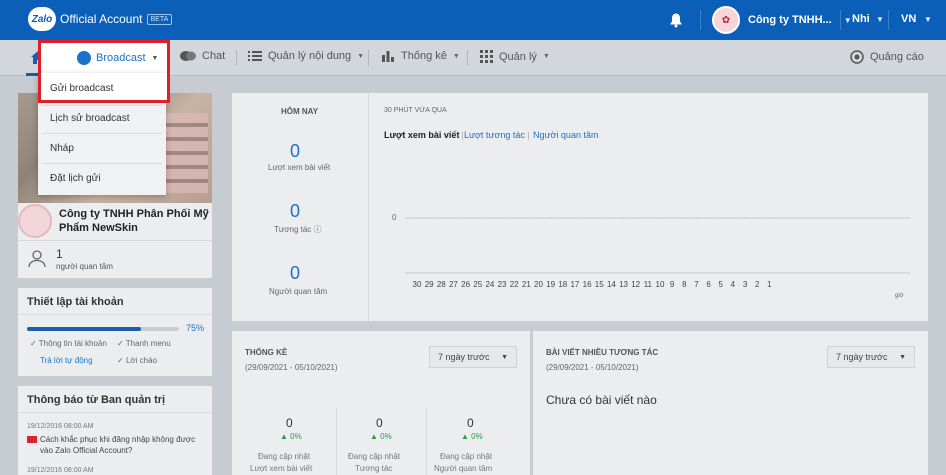 The height and width of the screenshot is (475, 946). Describe the element at coordinates (494, 135) in the screenshot. I see `chart-tab-interactions: Lượt tương tác` at that location.